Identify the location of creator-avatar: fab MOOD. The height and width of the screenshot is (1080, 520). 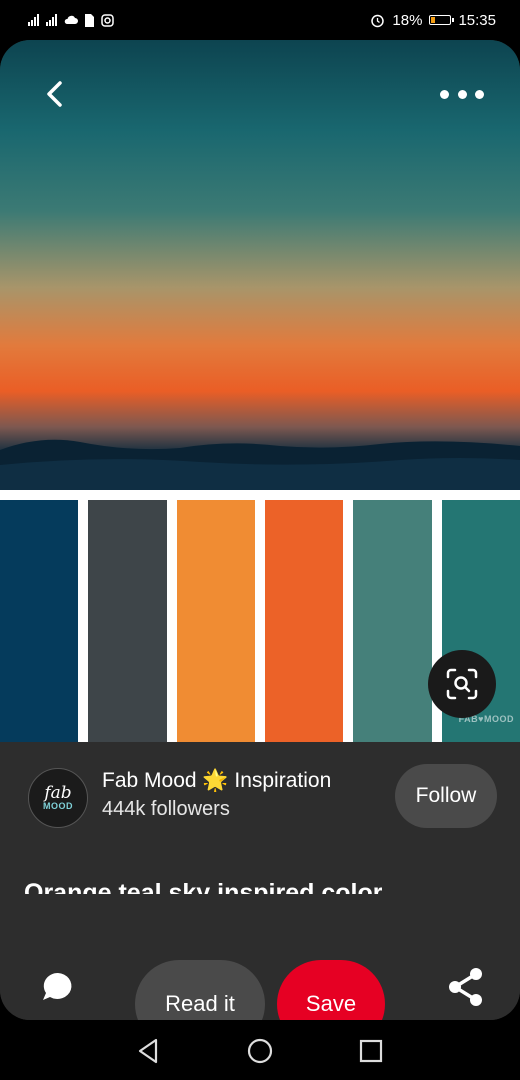
(58, 798).